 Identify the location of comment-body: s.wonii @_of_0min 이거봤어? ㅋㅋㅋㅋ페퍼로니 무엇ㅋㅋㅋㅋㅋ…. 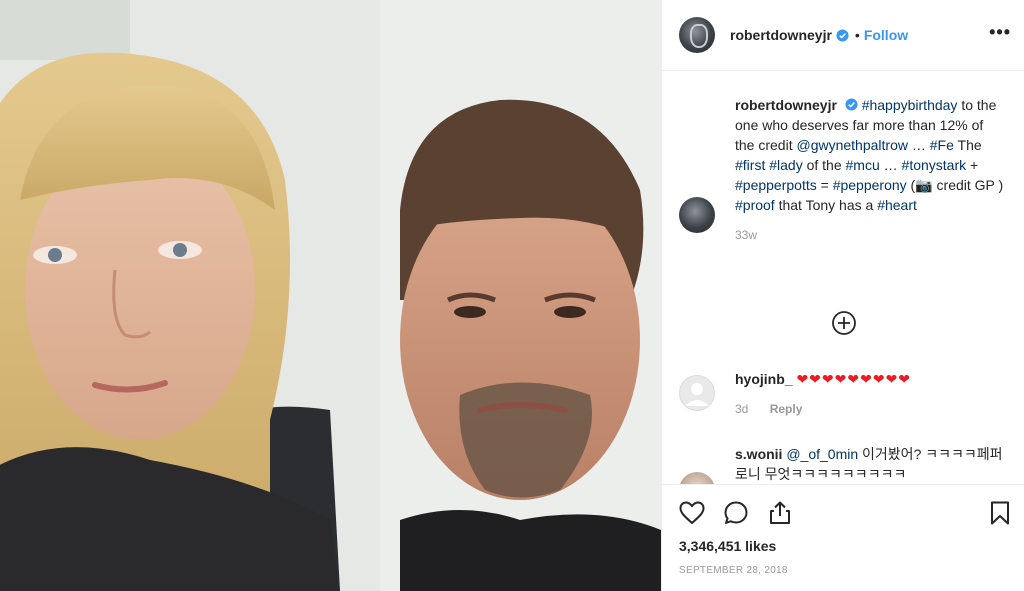
(870, 464).